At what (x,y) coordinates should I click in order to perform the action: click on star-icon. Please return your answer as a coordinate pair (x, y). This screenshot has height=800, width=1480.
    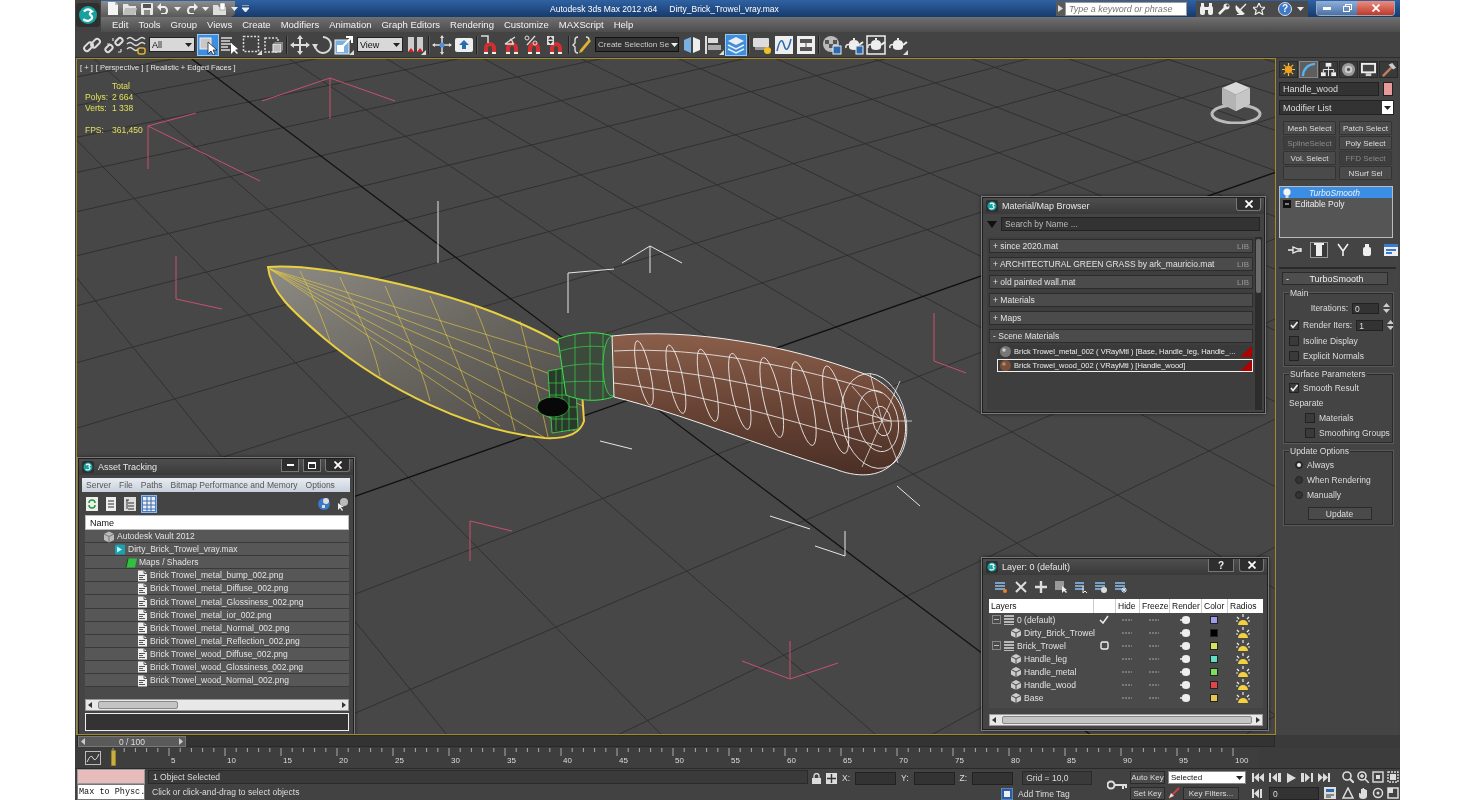
    Looking at the image, I should click on (1259, 8).